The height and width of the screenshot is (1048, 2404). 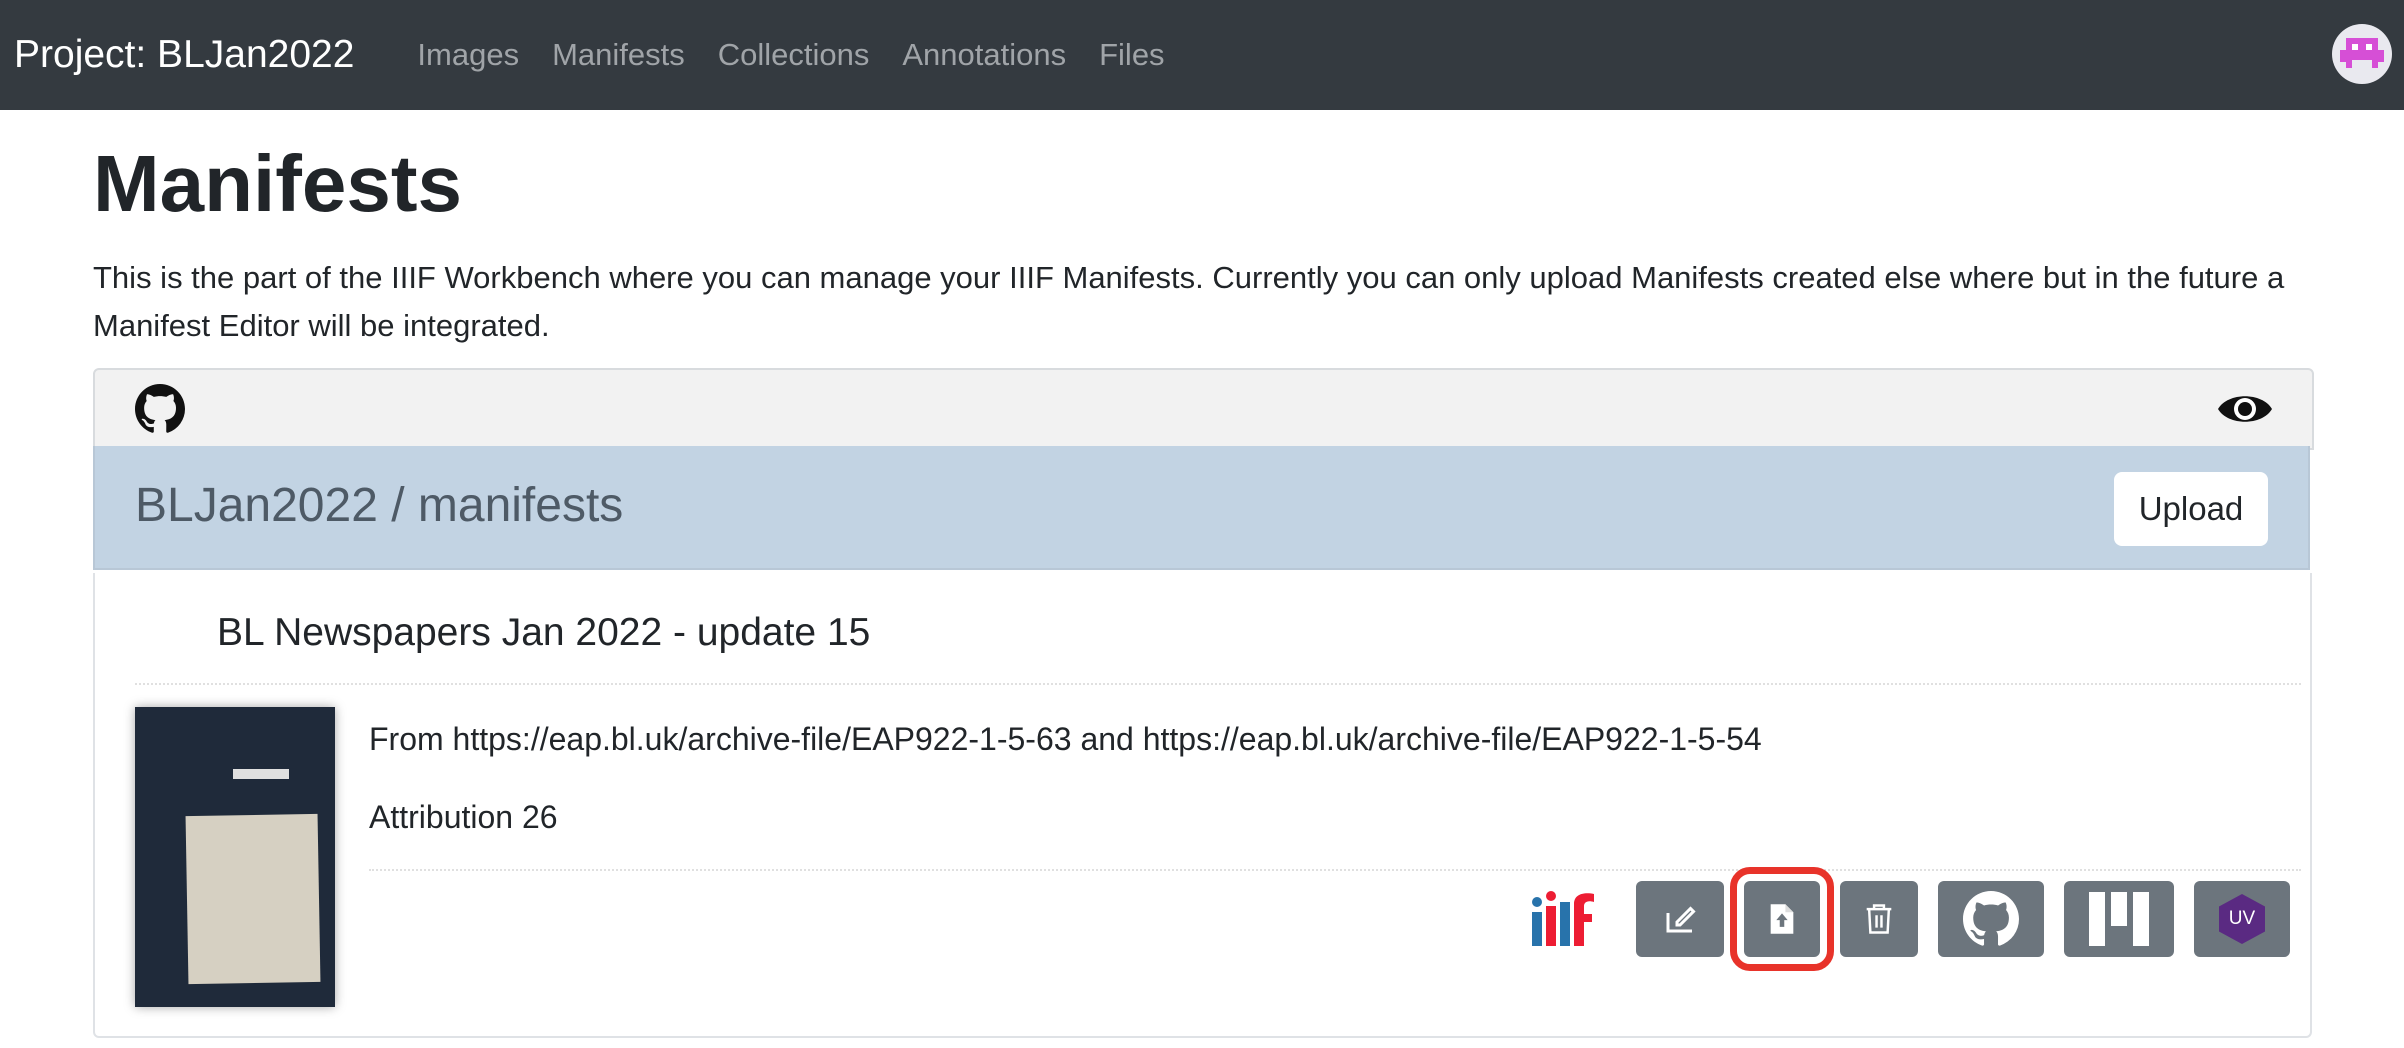 I want to click on trash-icon, so click(x=1879, y=919).